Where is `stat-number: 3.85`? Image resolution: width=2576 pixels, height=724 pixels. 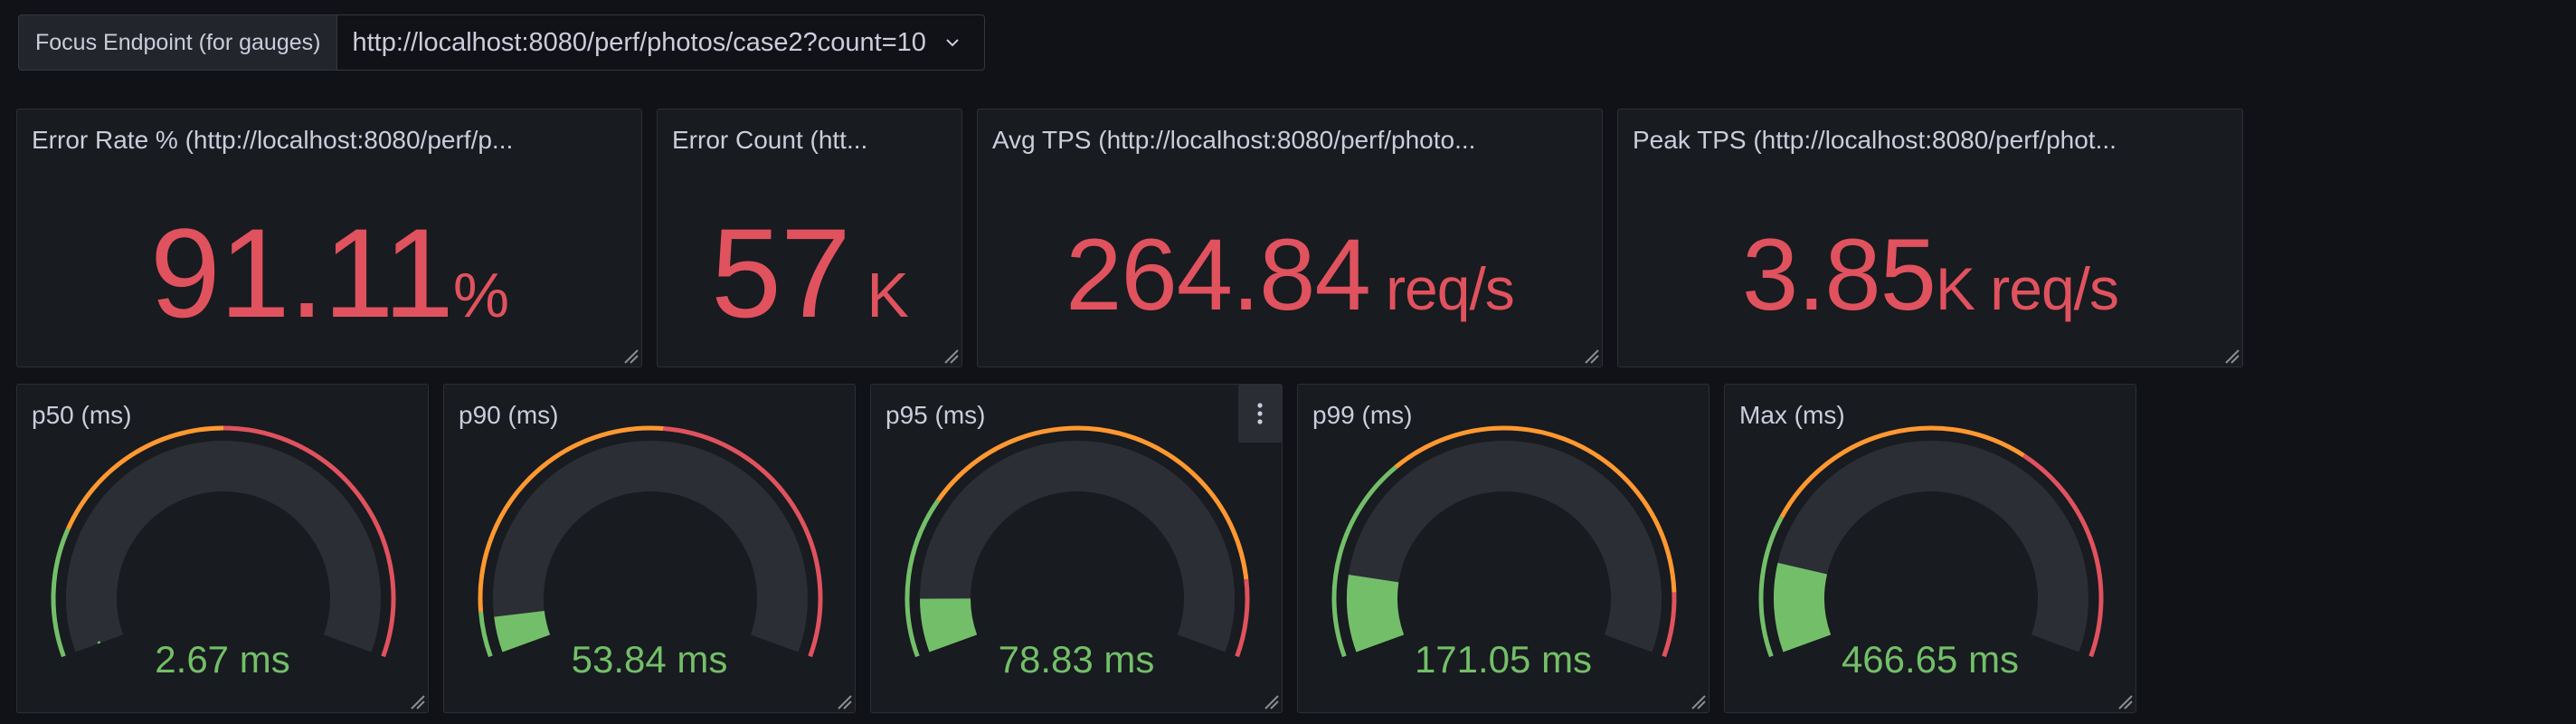 stat-number: 3.85 is located at coordinates (1839, 275).